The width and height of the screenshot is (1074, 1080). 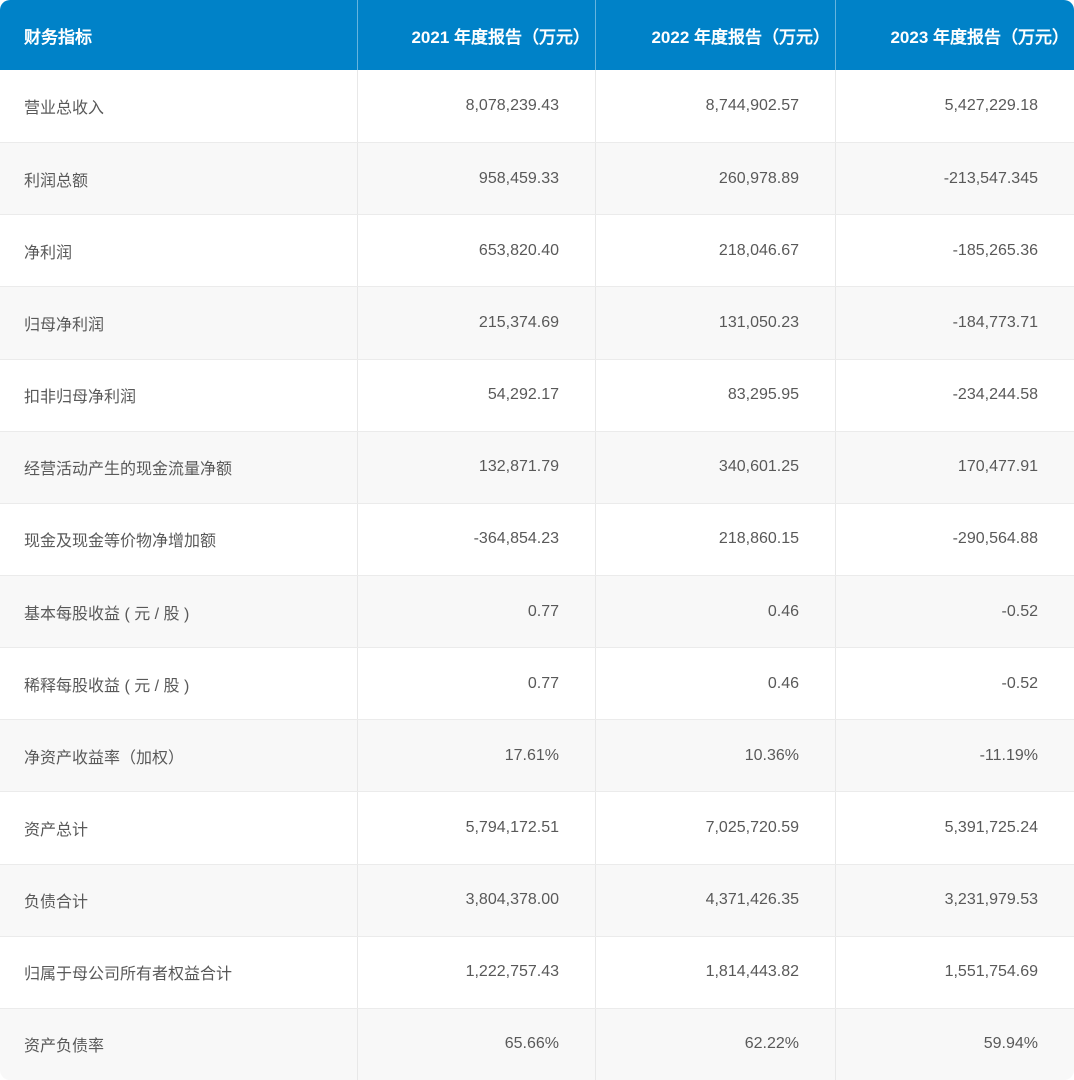 I want to click on value-cell-2021: 1,222,757.43, so click(x=476, y=972).